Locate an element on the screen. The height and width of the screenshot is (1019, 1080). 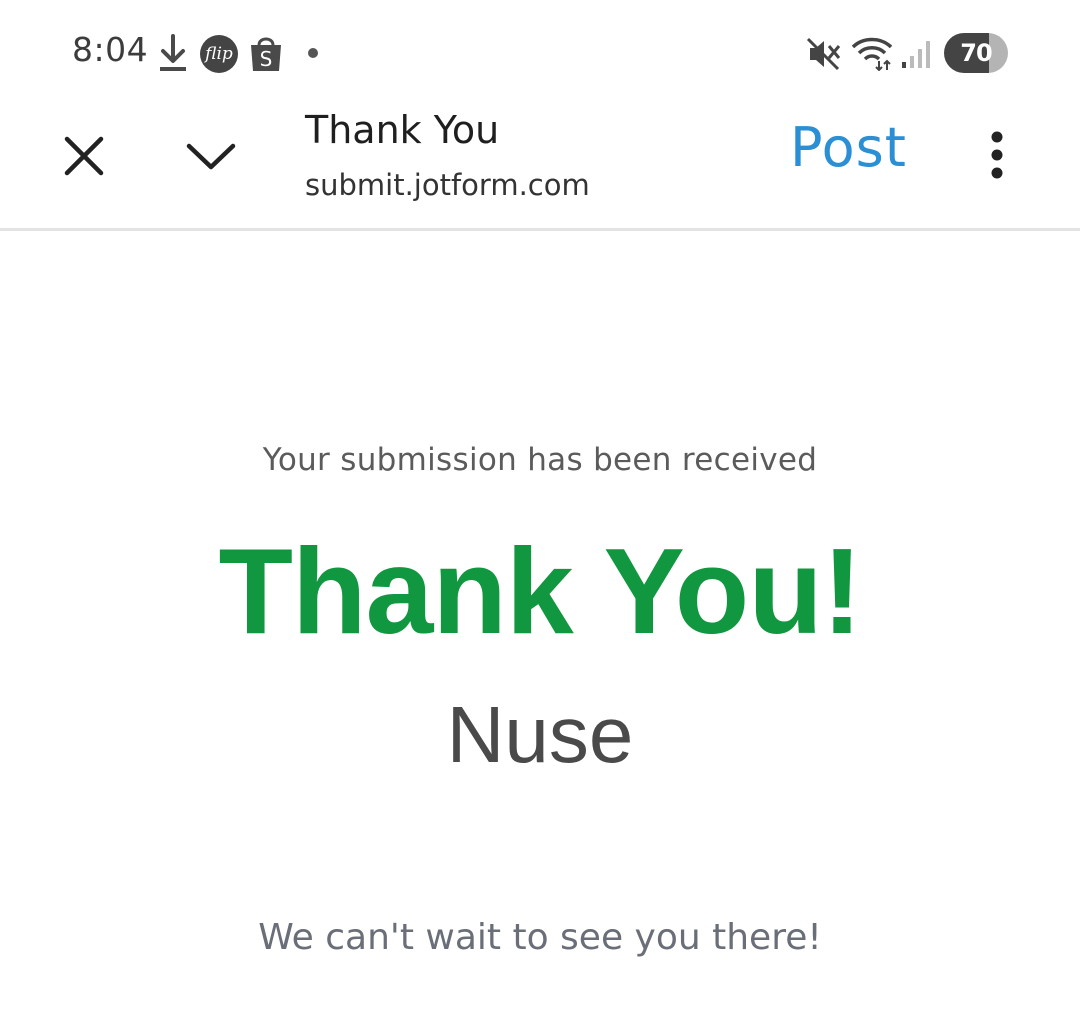
shopee-icon: S is located at coordinates (266, 55).